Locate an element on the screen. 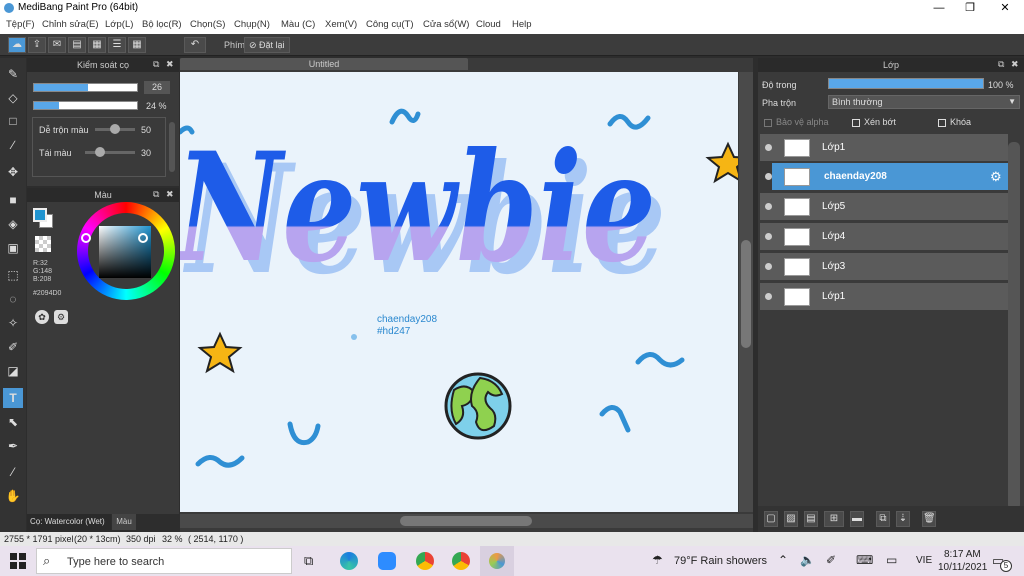  blend-knob is located at coordinates (115, 129).